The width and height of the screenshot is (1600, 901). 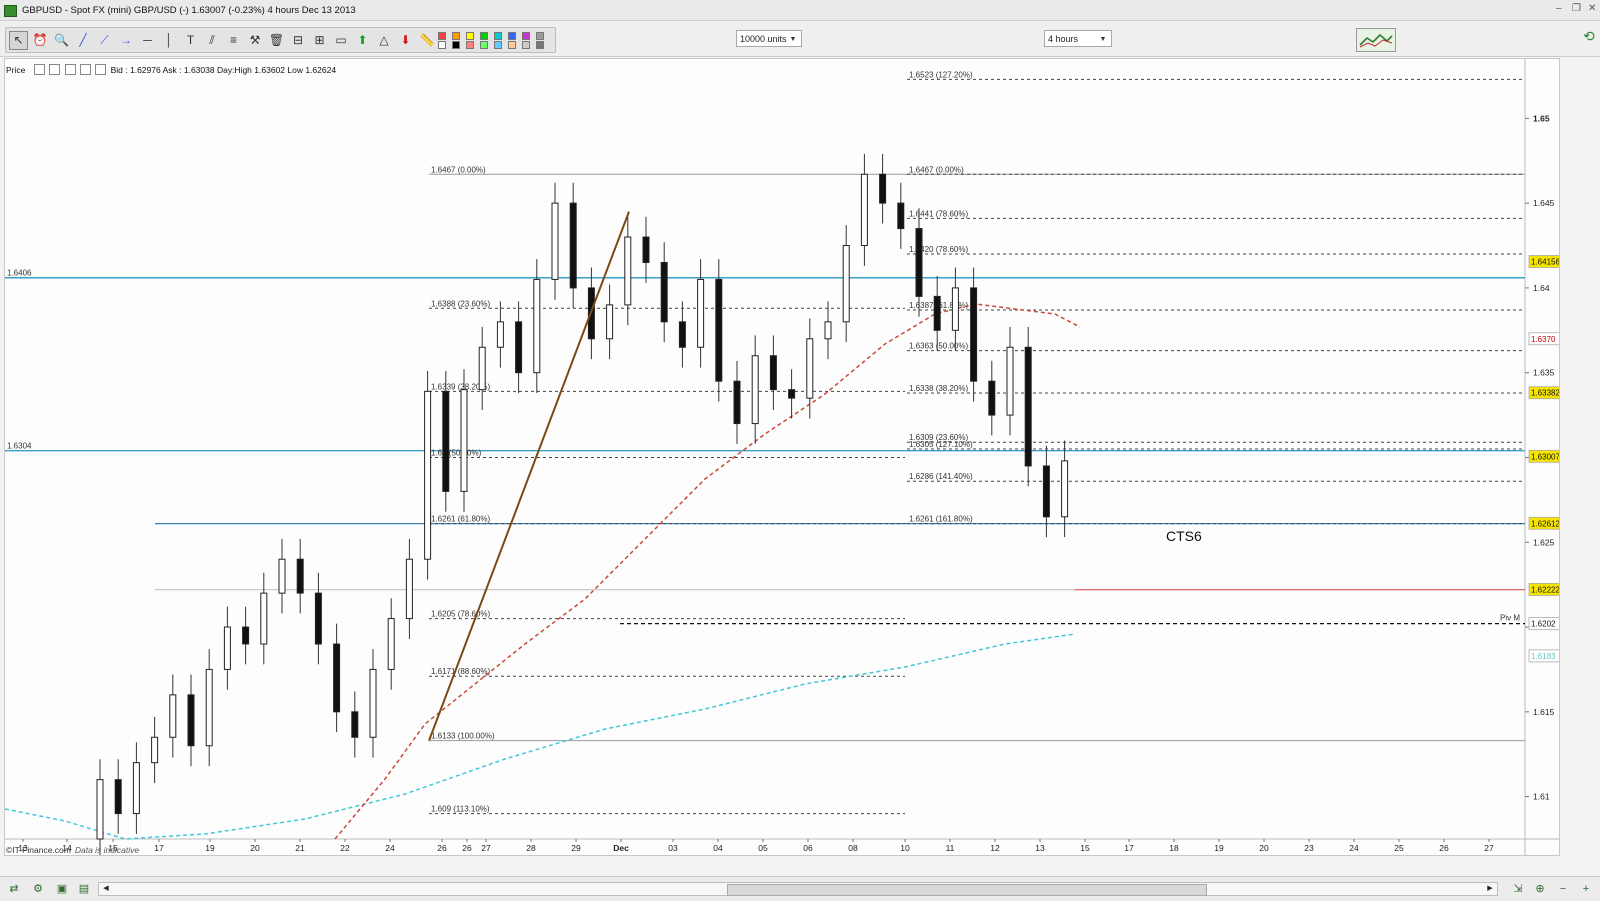 I want to click on channel-icon: ⫽, so click(x=212, y=40).